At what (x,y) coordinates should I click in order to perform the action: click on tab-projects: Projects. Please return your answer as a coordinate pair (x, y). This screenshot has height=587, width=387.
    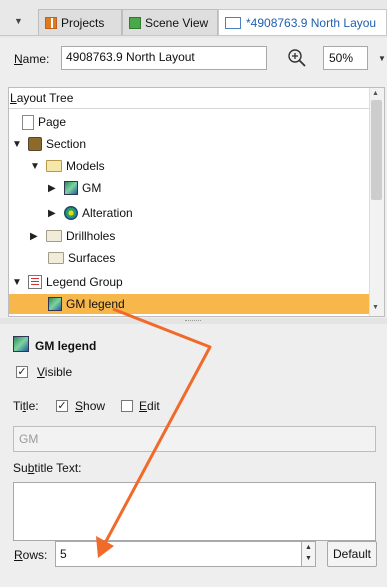
    Looking at the image, I should click on (80, 22).